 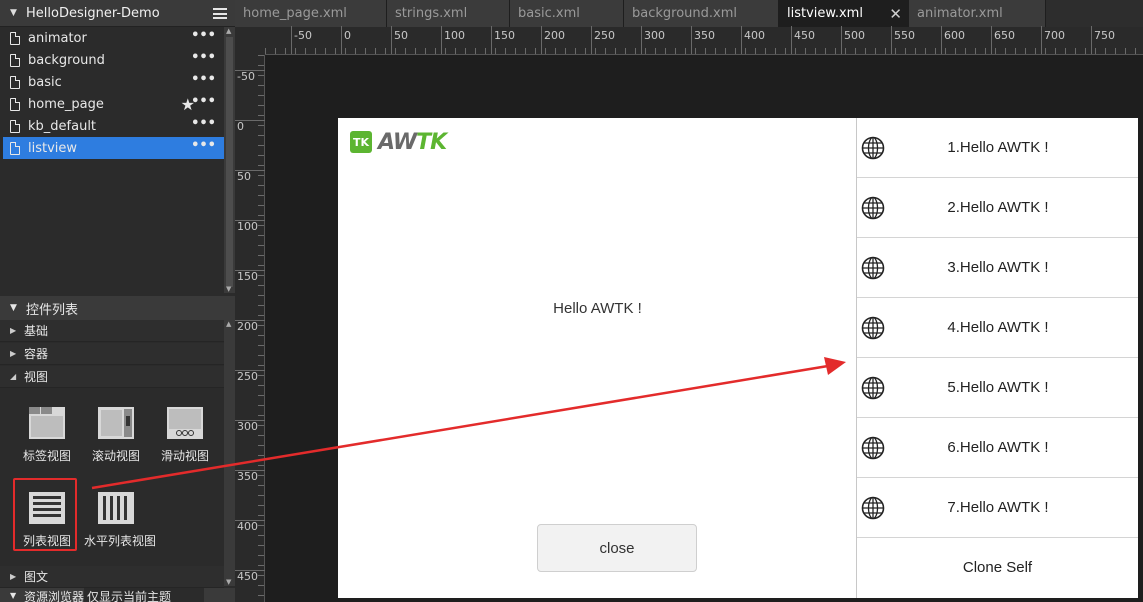 What do you see at coordinates (604, 35) in the screenshot?
I see `ruler-label: 250` at bounding box center [604, 35].